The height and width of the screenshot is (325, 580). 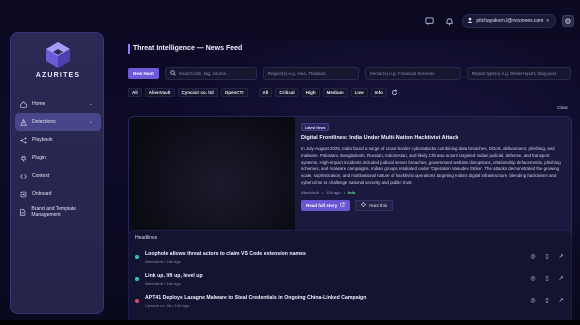 I want to click on sector-placeholder: Sector(s) e.g. Financial Services, so click(x=402, y=73).